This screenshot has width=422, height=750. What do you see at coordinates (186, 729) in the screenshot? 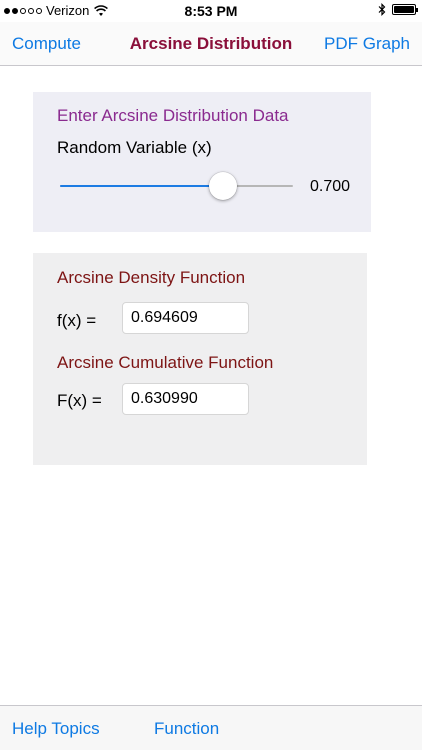
I see `function-button: Function` at bounding box center [186, 729].